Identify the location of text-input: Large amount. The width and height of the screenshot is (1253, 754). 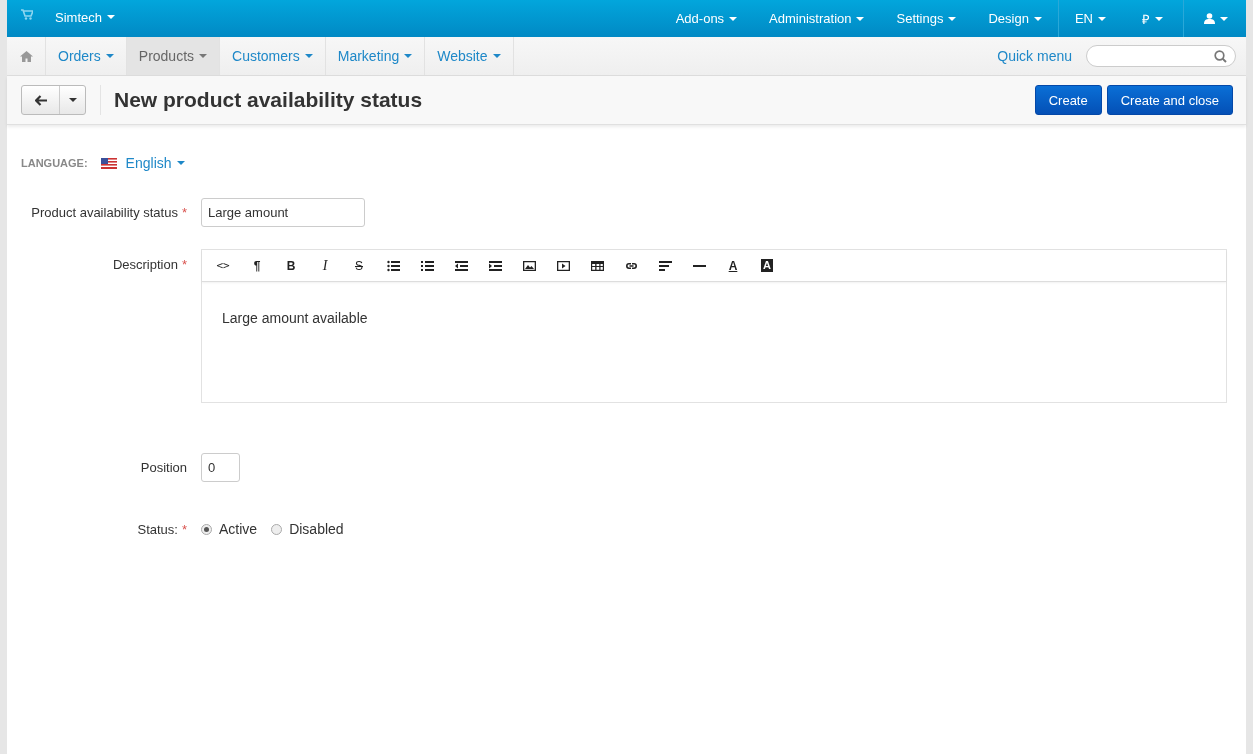
(283, 212).